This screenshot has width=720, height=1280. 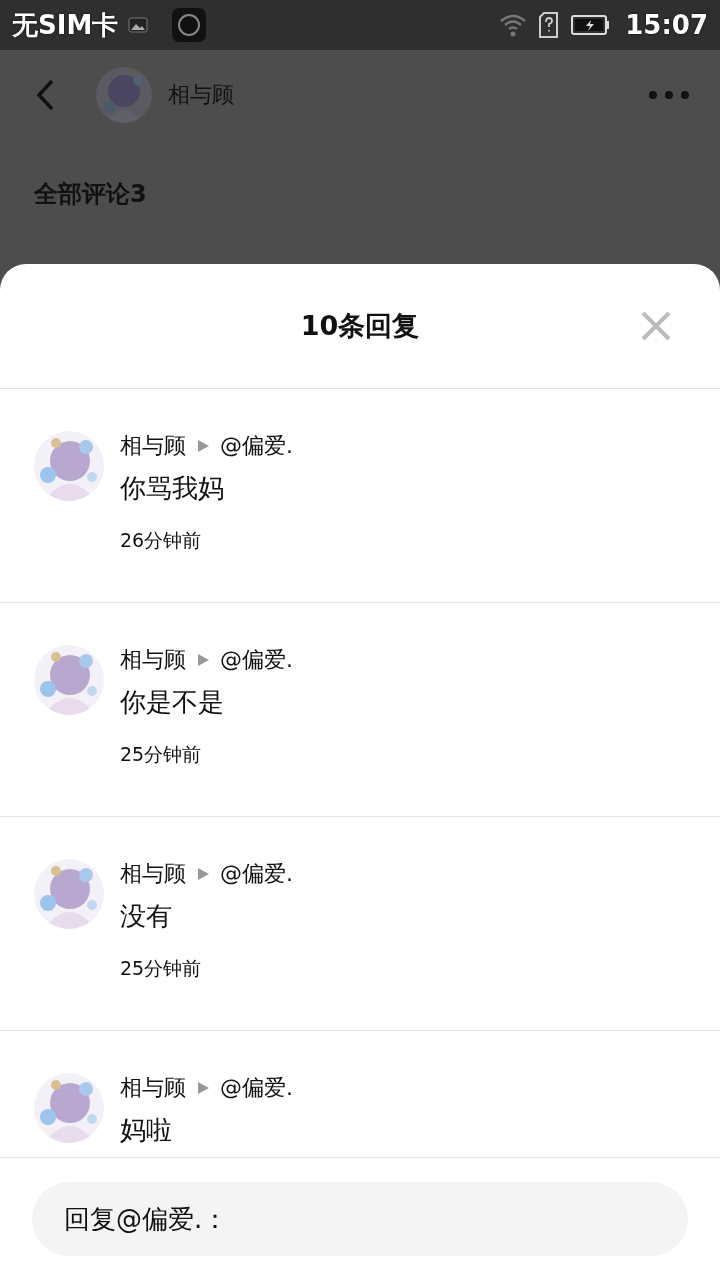 I want to click on close-icon, so click(x=656, y=326).